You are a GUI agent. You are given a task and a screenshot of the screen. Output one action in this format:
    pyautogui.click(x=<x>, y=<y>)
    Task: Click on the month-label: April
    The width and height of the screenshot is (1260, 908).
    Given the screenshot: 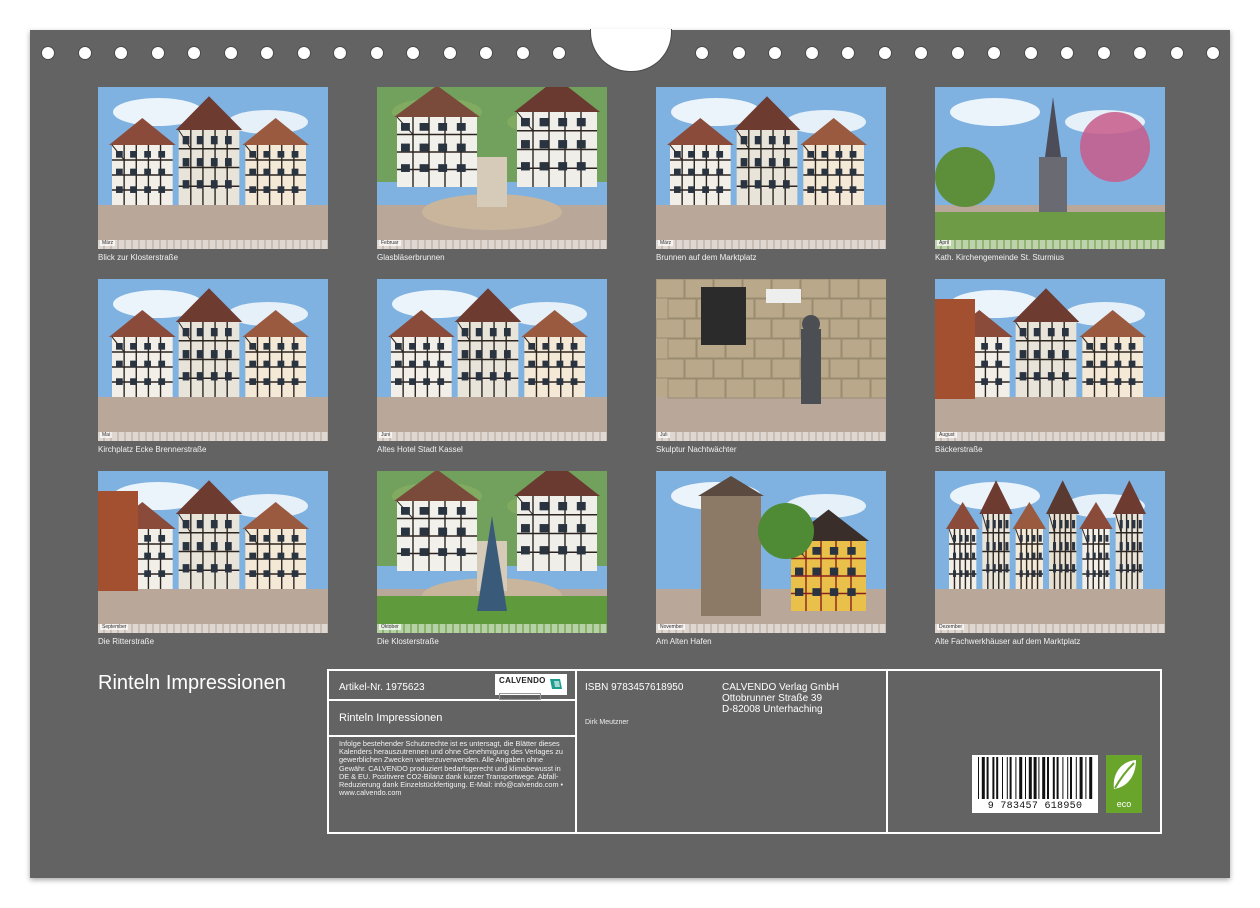 What is the action you would take?
    pyautogui.click(x=944, y=243)
    